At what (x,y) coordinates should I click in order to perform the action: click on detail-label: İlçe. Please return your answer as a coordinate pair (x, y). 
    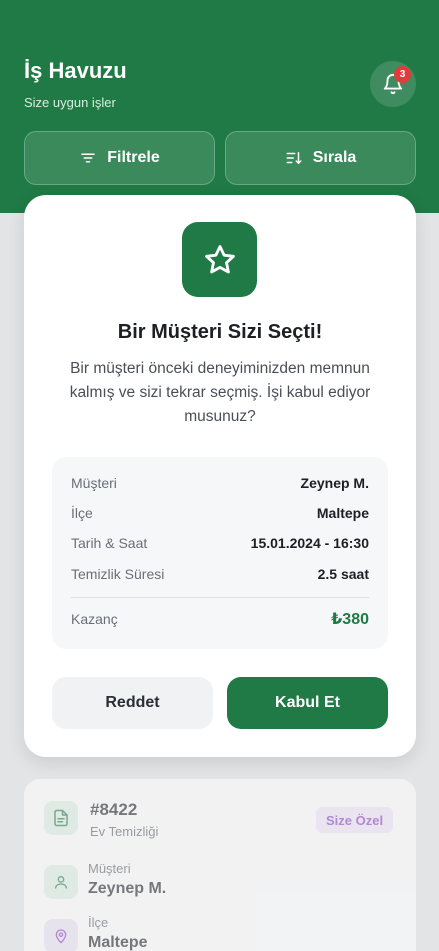
    Looking at the image, I should click on (82, 513).